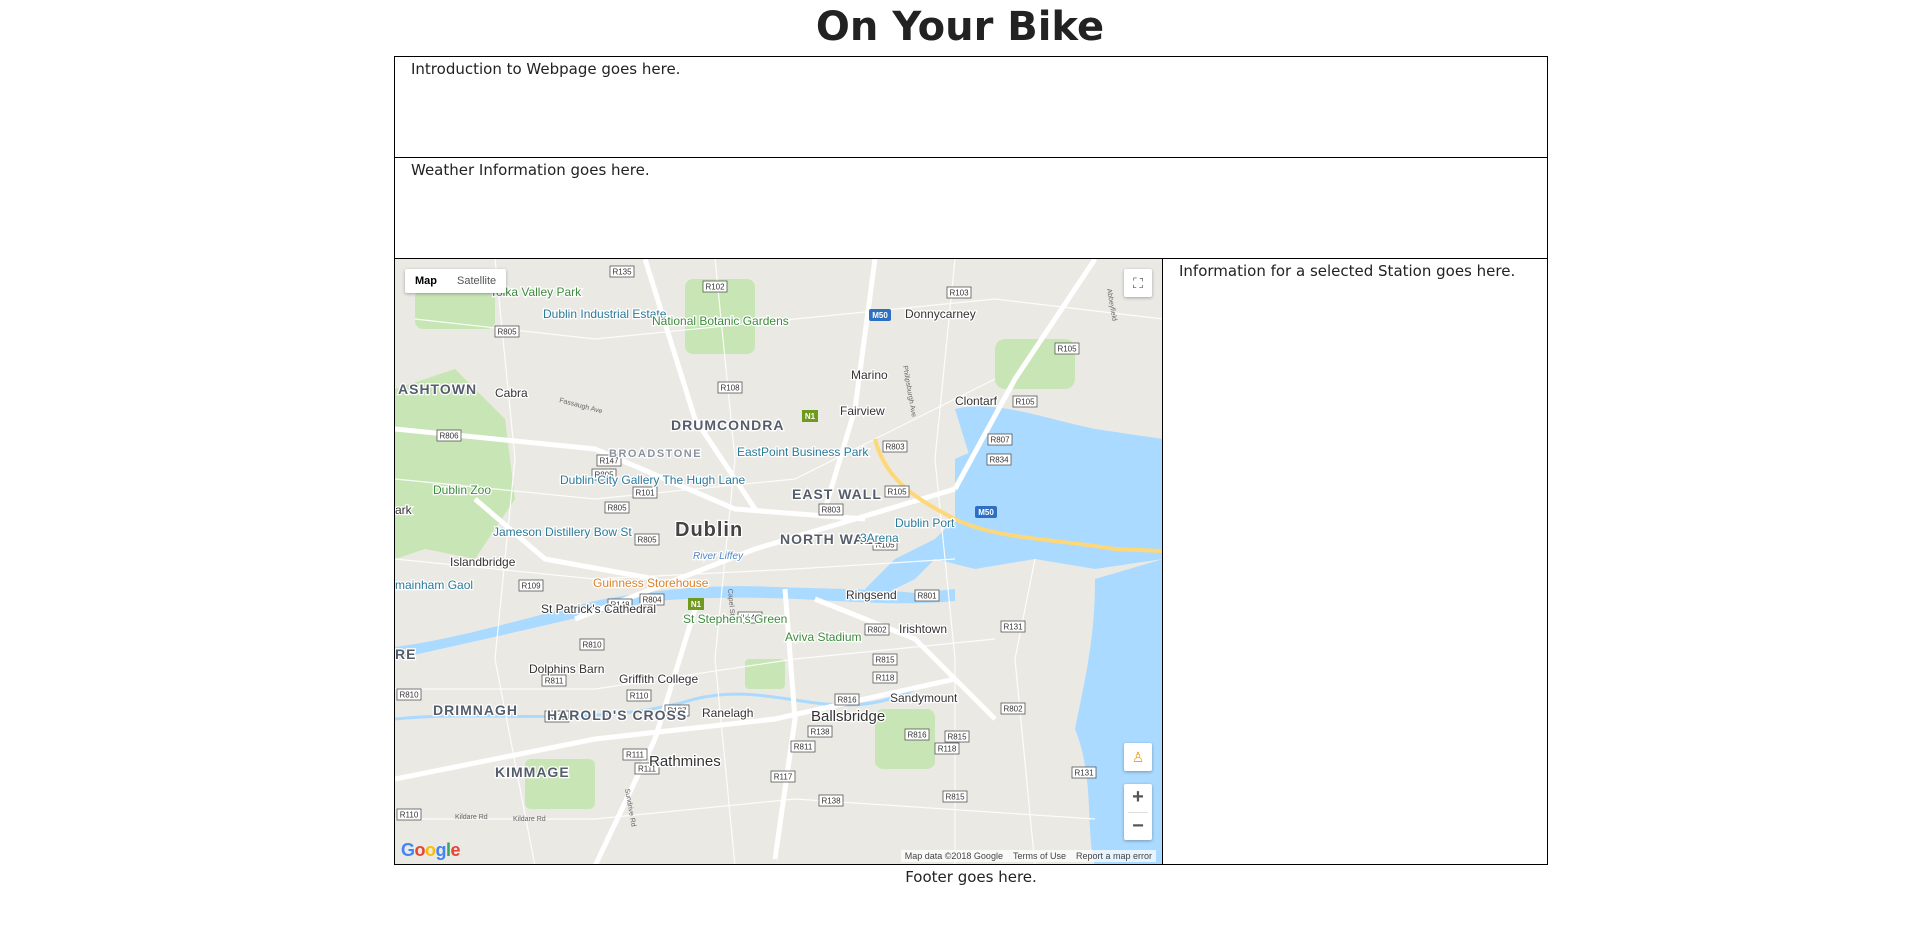 Image resolution: width=1920 pixels, height=948 pixels. Describe the element at coordinates (895, 447) in the screenshot. I see `svg-text: R803` at that location.